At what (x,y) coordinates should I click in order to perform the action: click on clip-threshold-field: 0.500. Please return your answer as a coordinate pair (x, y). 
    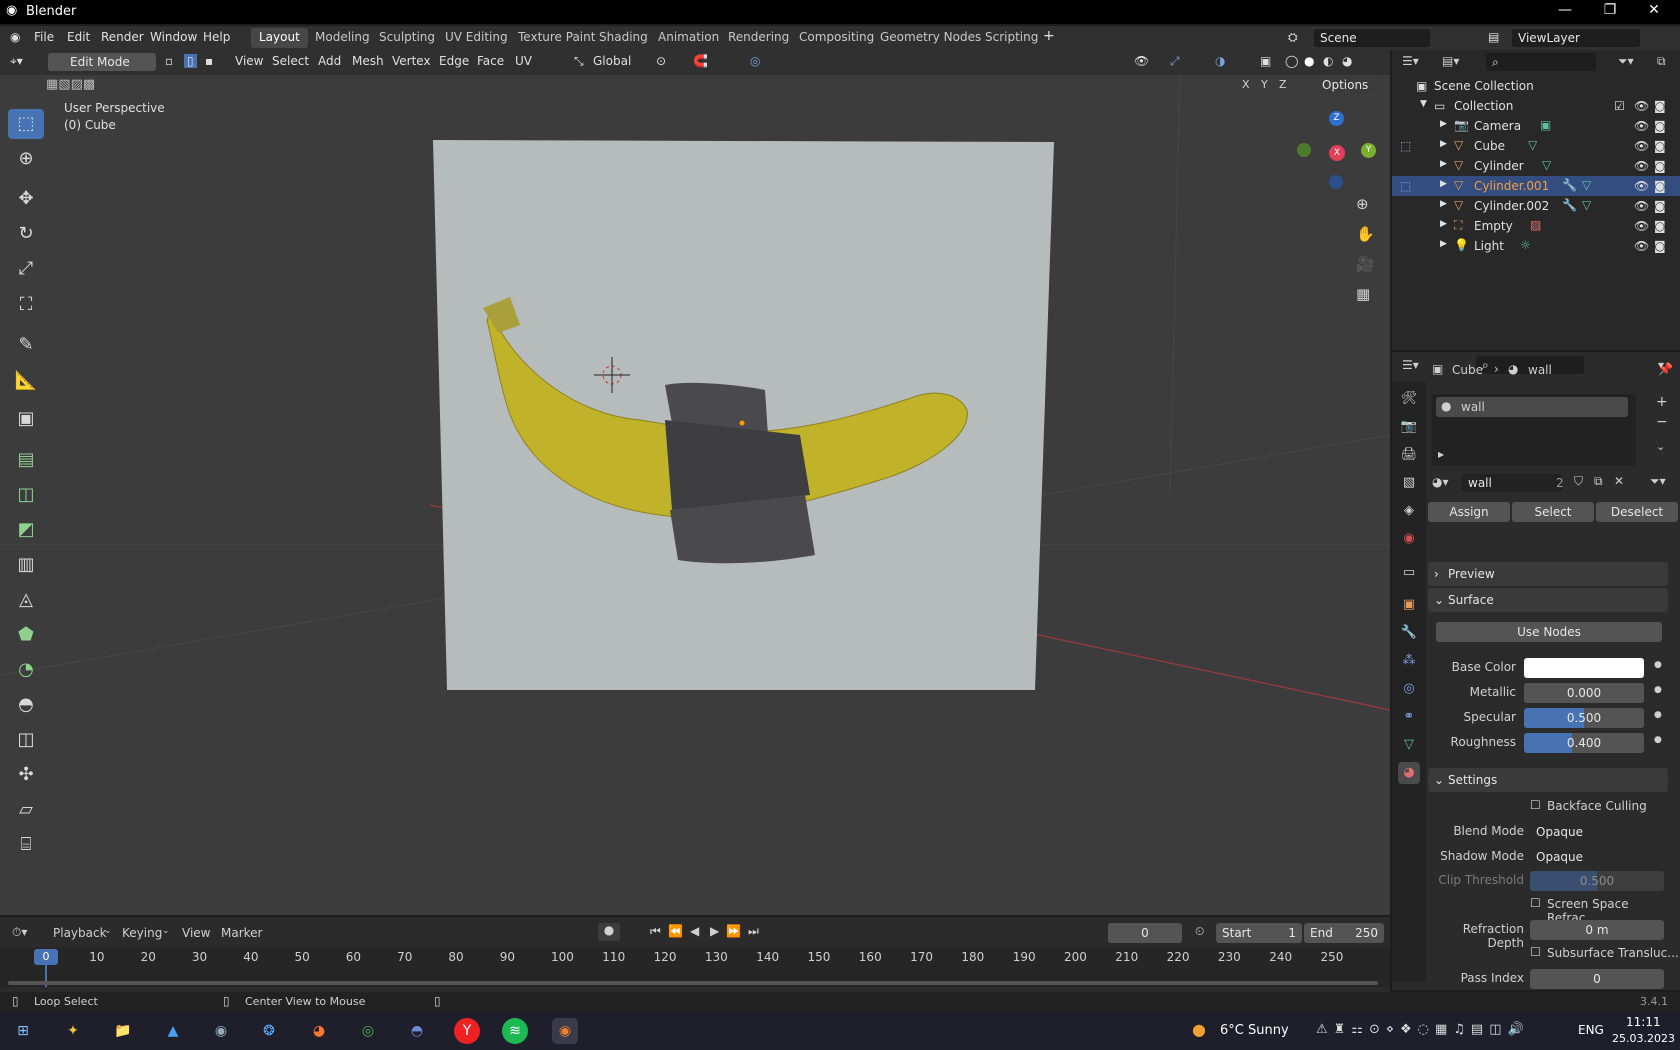
    Looking at the image, I should click on (1597, 881).